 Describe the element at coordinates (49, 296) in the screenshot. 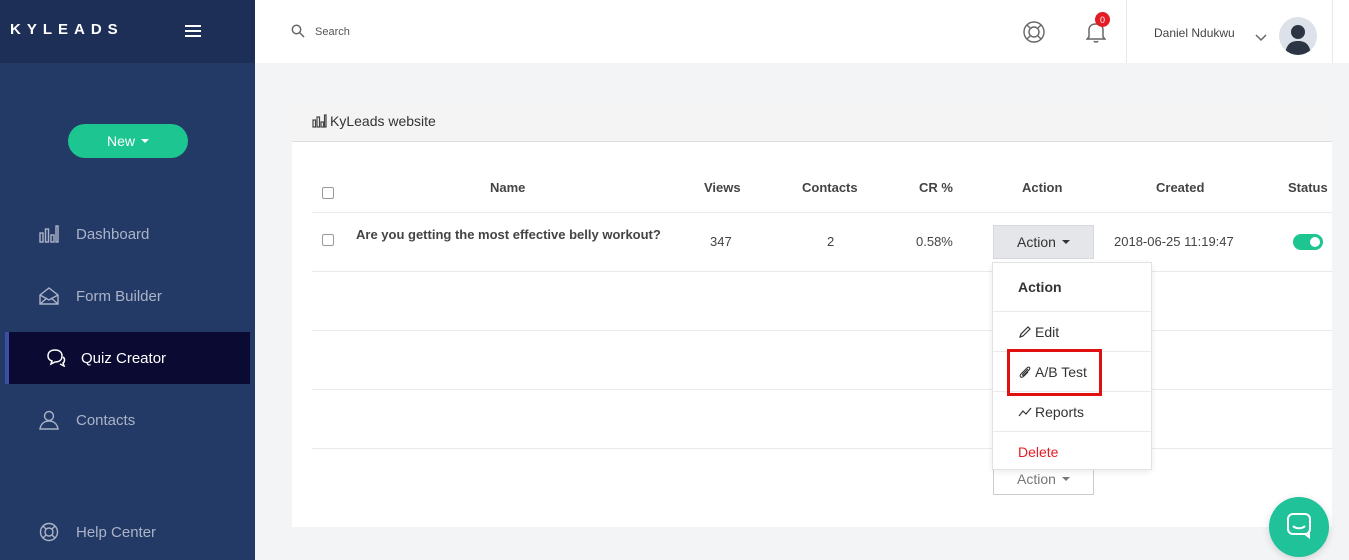

I see `envelope-open-icon` at that location.